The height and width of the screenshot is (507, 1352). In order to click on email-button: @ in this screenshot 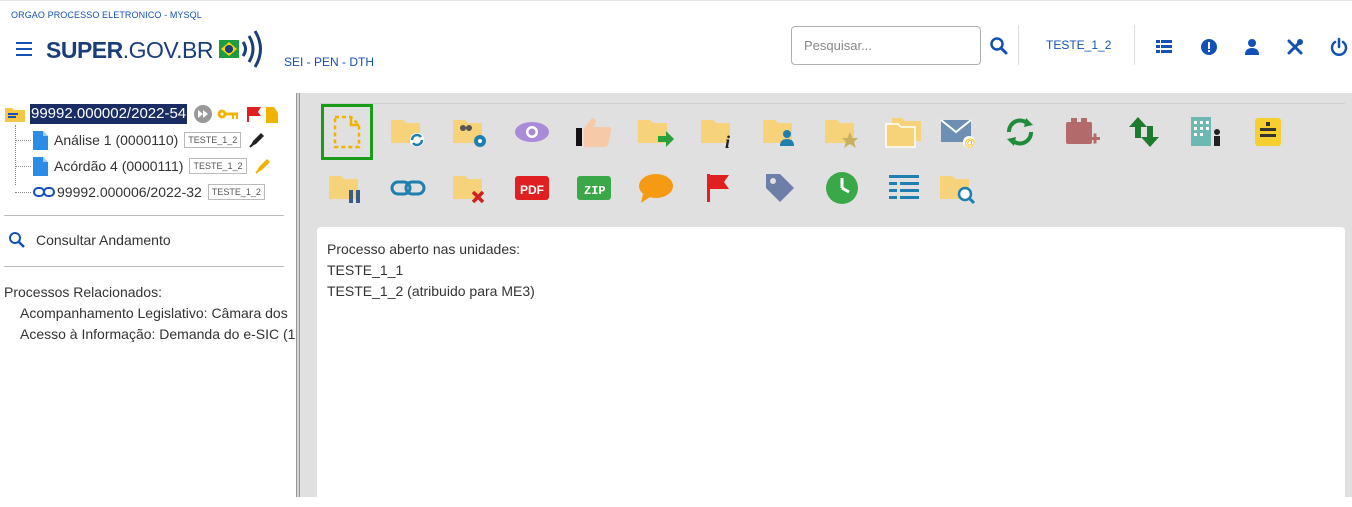, I will do `click(958, 132)`.